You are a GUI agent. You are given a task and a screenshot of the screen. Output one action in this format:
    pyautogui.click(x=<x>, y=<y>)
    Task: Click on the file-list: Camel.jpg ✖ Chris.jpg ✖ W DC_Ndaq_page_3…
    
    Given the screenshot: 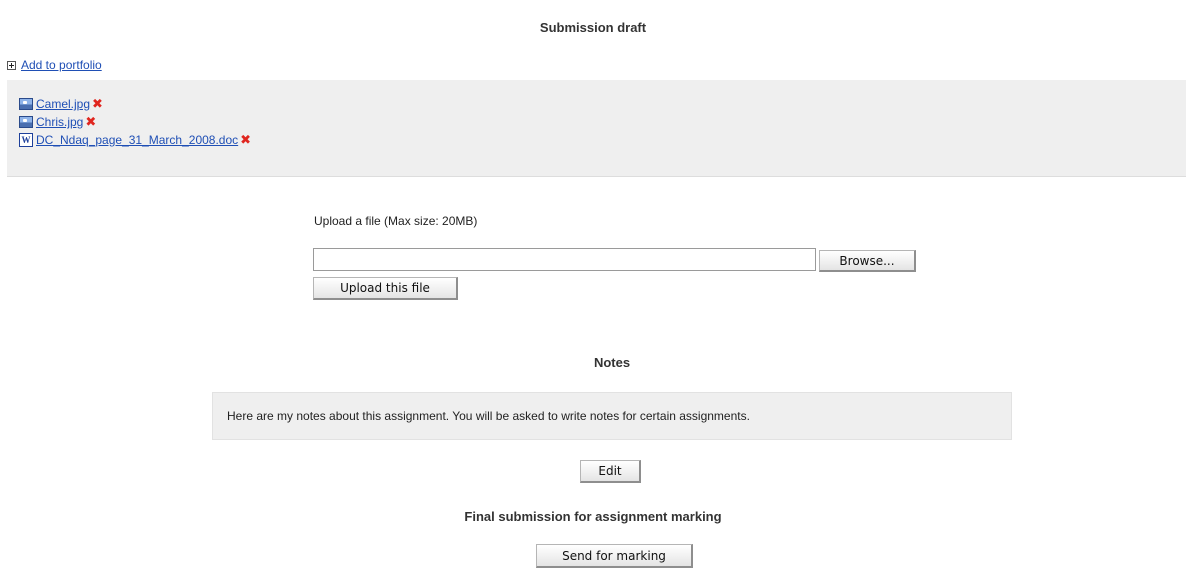 What is the action you would take?
    pyautogui.click(x=135, y=122)
    